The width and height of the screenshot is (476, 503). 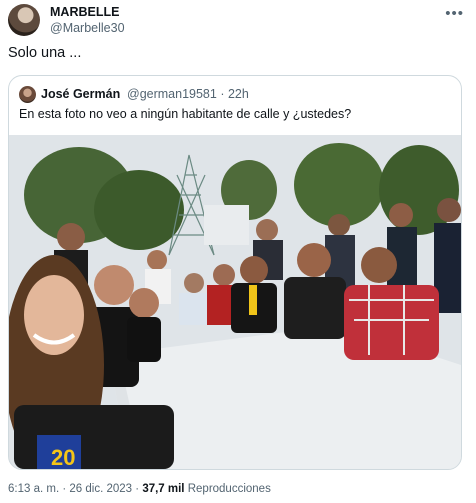 What do you see at coordinates (100, 489) in the screenshot?
I see `tweet-date: 26 dic. 2023` at bounding box center [100, 489].